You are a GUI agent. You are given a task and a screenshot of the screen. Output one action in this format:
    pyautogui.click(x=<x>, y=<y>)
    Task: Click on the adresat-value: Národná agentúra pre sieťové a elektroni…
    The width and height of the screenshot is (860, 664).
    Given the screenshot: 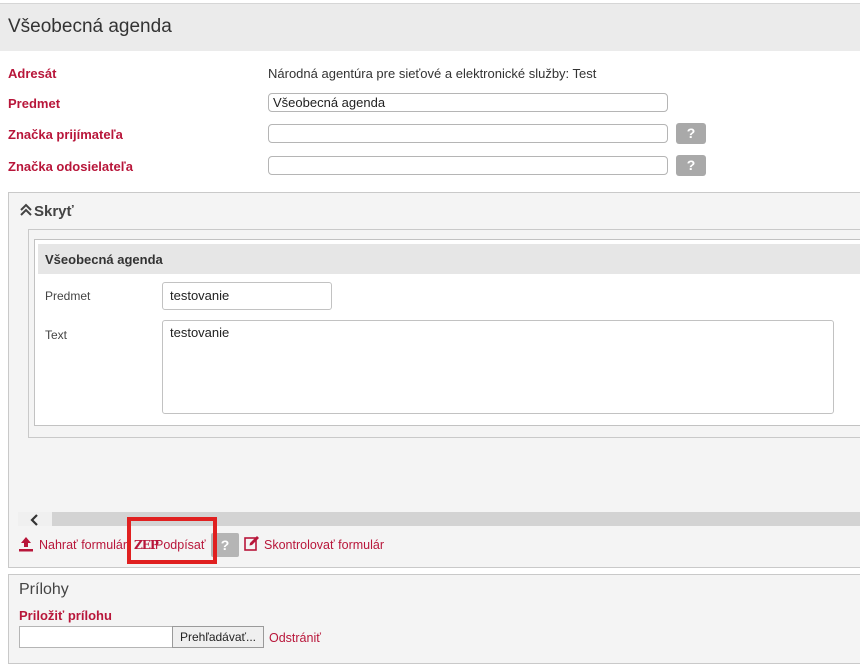 What is the action you would take?
    pyautogui.click(x=432, y=73)
    